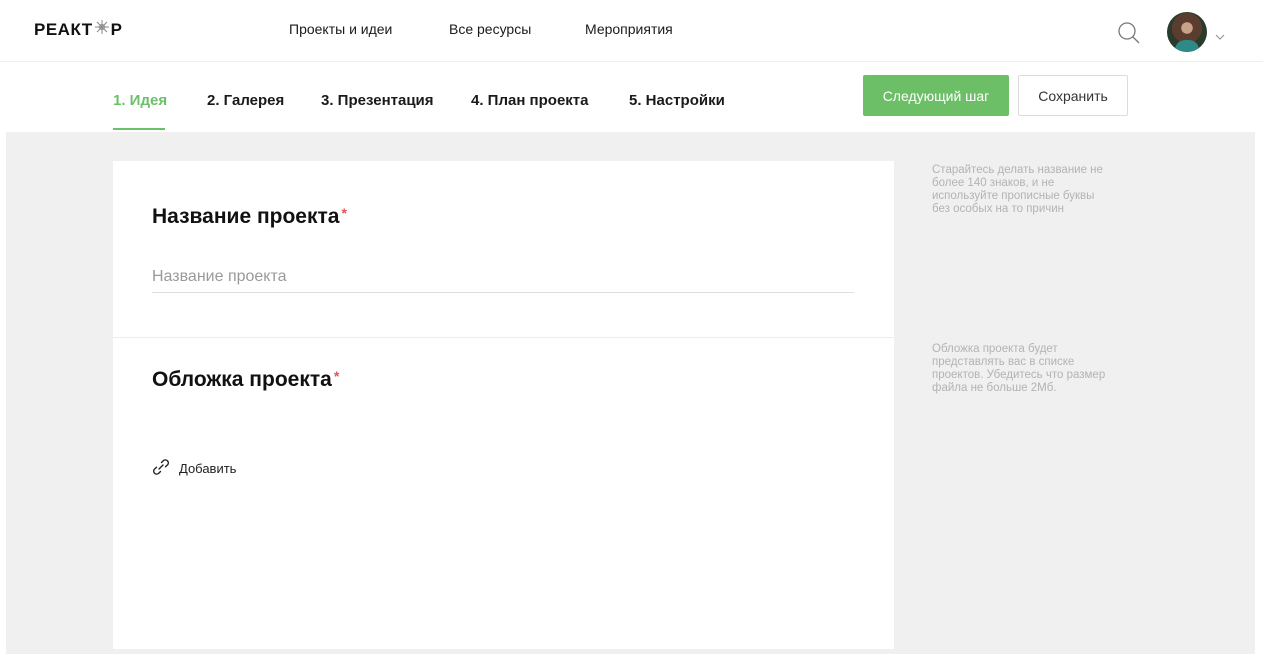  What do you see at coordinates (377, 100) in the screenshot?
I see `tab-presentation: 3. Презентация` at bounding box center [377, 100].